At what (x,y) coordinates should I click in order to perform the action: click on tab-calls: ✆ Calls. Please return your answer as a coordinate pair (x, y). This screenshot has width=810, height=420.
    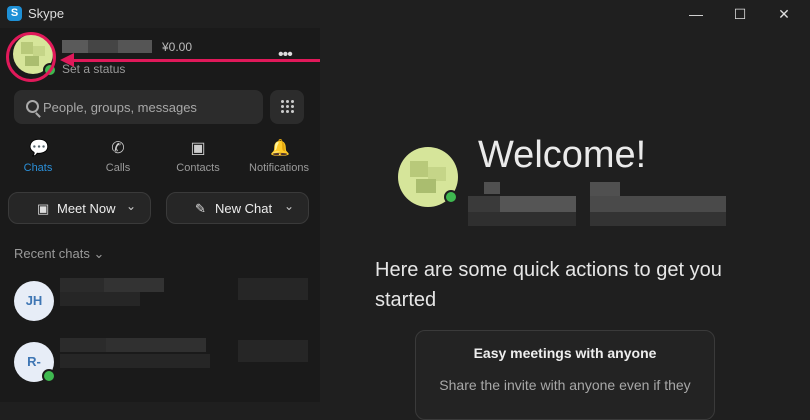
    Looking at the image, I should click on (118, 157).